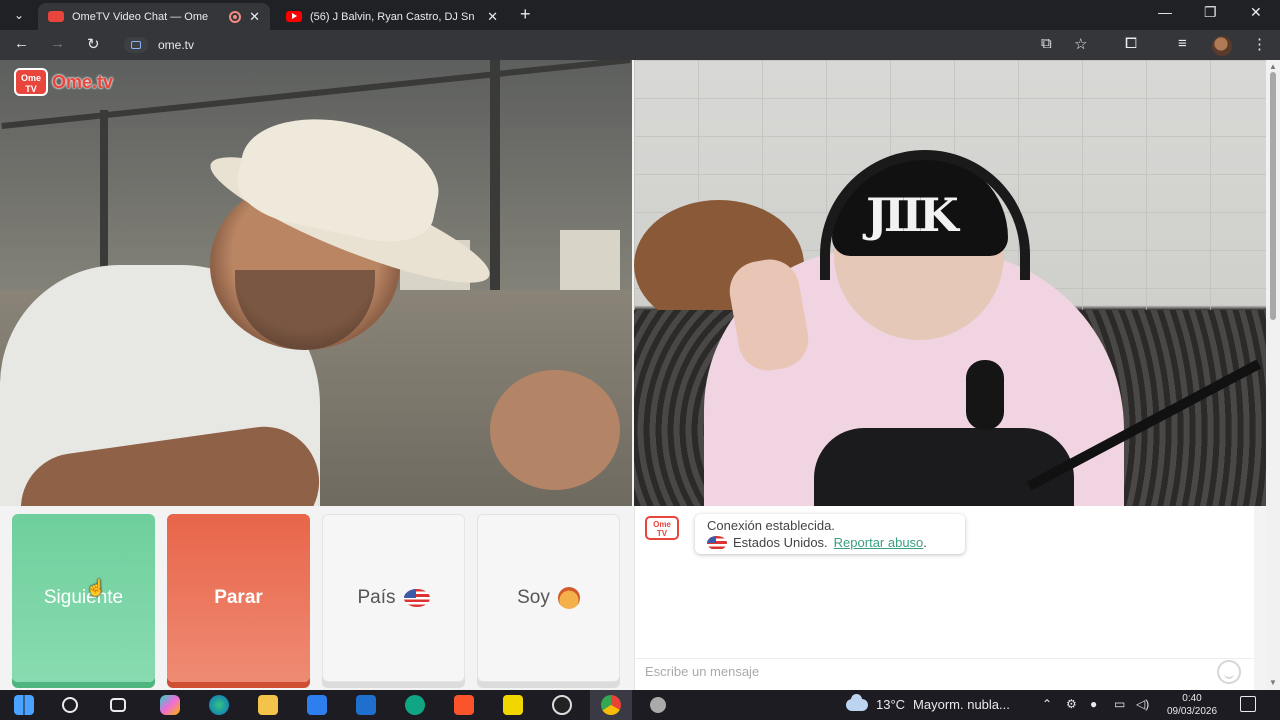 This screenshot has height=720, width=1280. Describe the element at coordinates (93, 44) in the screenshot. I see `reload-icon: ↻` at that location.